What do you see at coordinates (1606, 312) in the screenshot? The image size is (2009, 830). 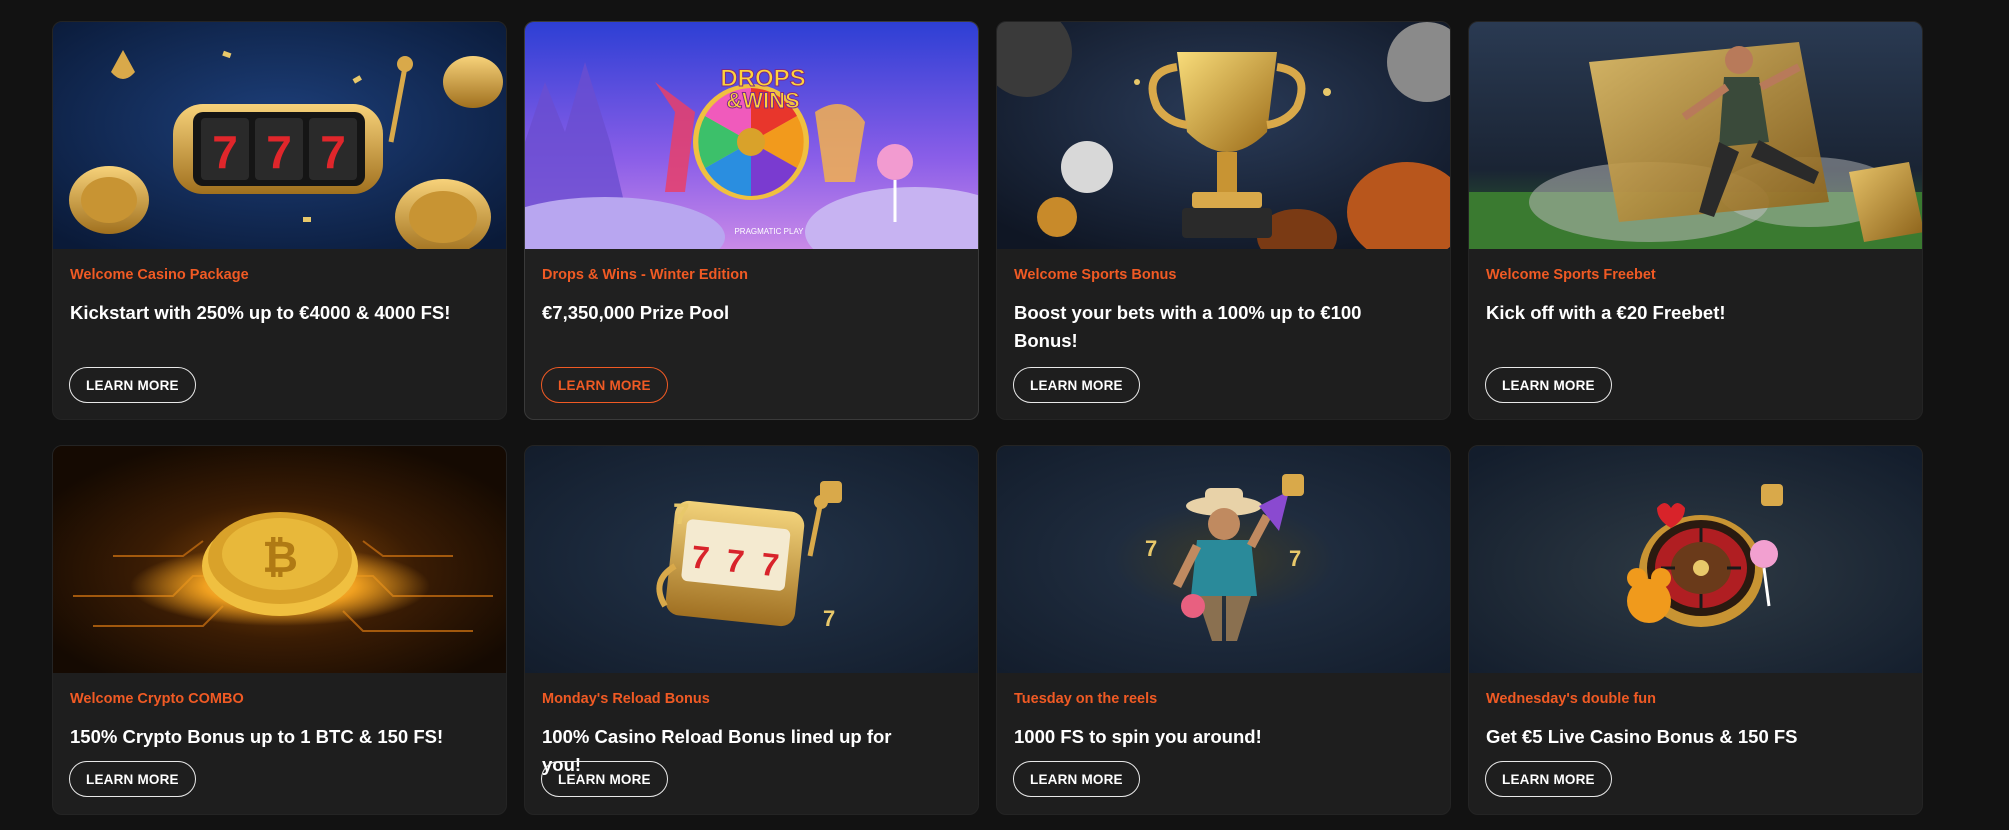 I see `promo-title: Kick off with a €20 Freebet!` at bounding box center [1606, 312].